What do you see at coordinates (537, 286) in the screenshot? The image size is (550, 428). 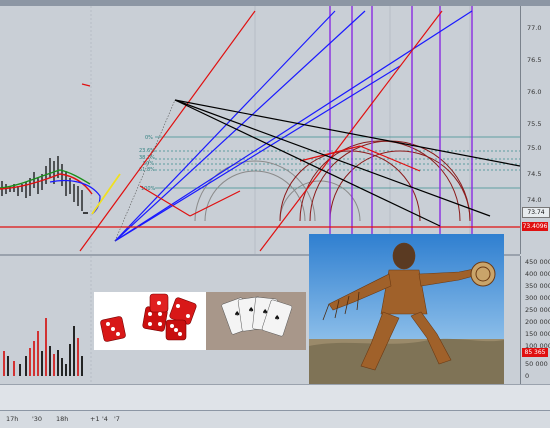 I see `volume-tick: 350 000` at bounding box center [537, 286].